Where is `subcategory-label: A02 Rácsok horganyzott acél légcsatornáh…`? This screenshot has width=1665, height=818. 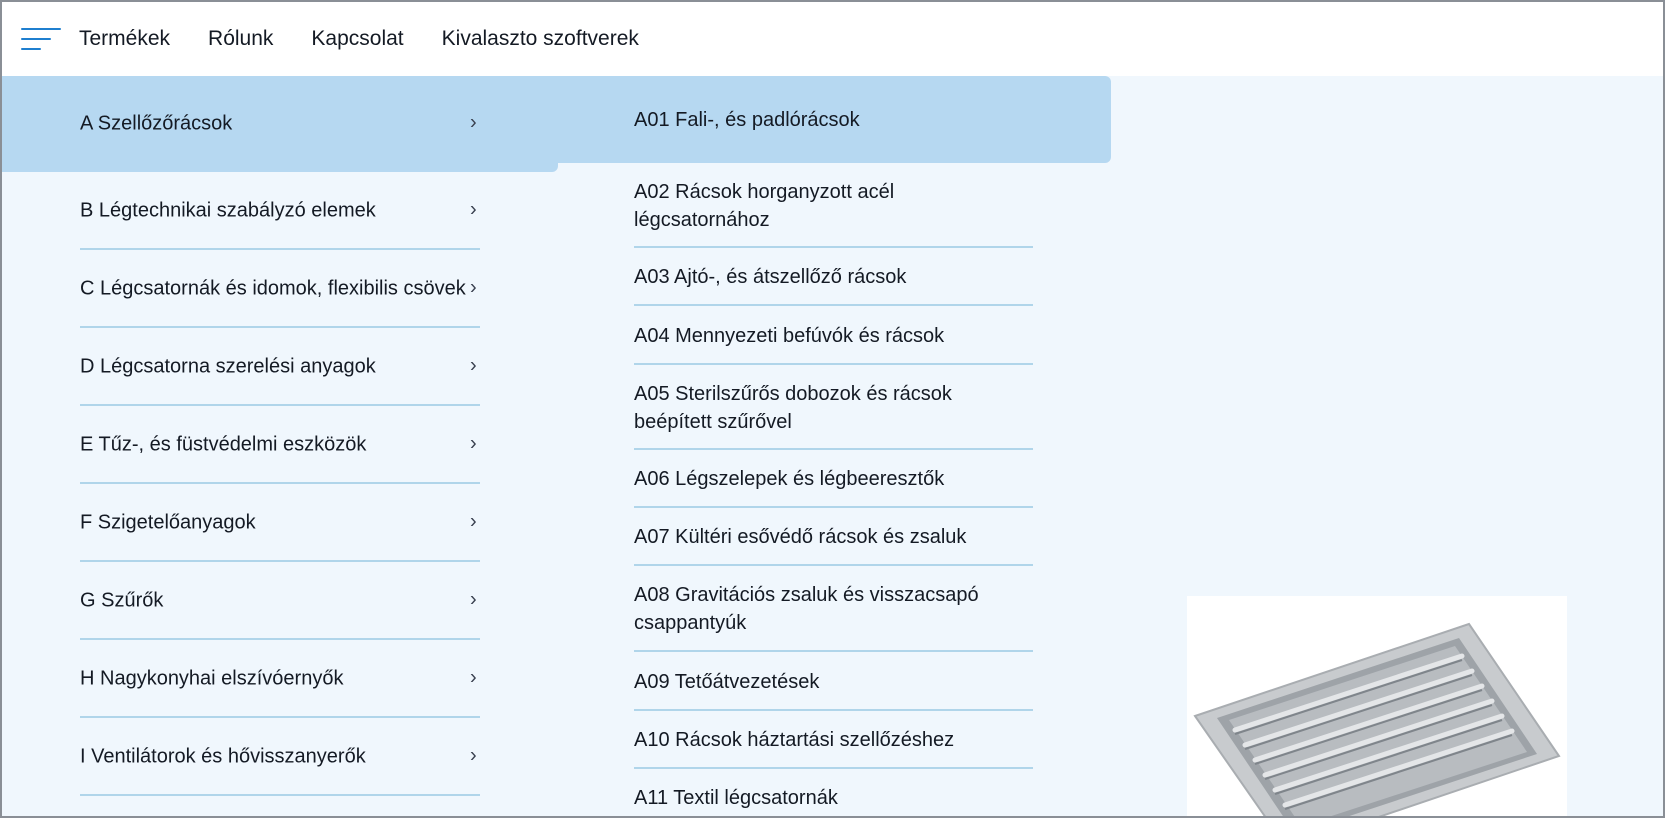 subcategory-label: A02 Rácsok horganyzott acél légcsatornáh… is located at coordinates (764, 205).